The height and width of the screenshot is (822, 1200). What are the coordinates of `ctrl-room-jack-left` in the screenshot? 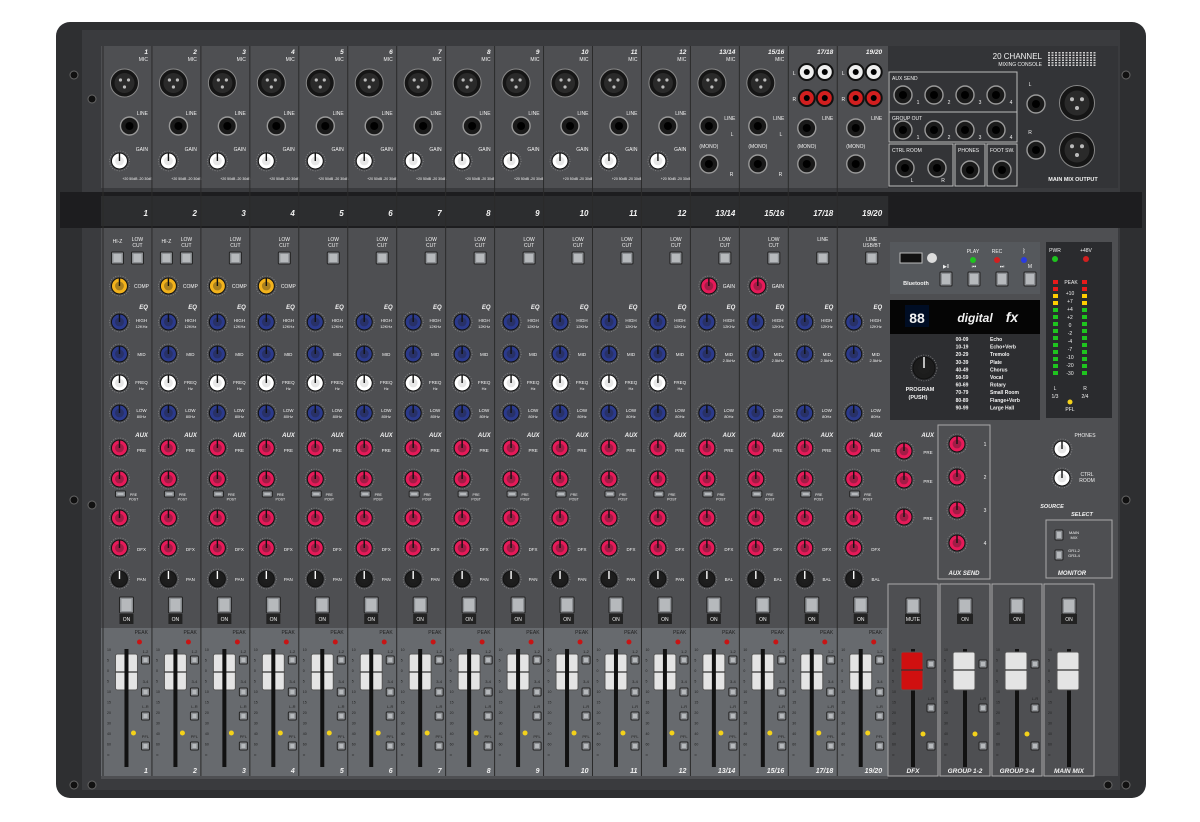 It's located at (905, 168).